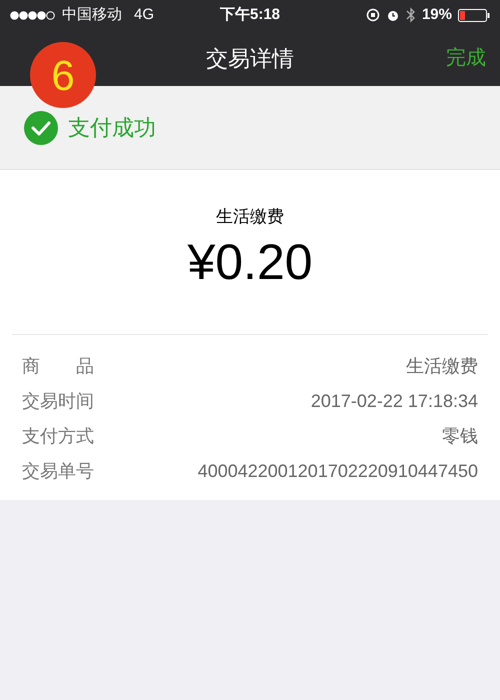  Describe the element at coordinates (373, 15) in the screenshot. I see `rotation-lock-icon` at that location.